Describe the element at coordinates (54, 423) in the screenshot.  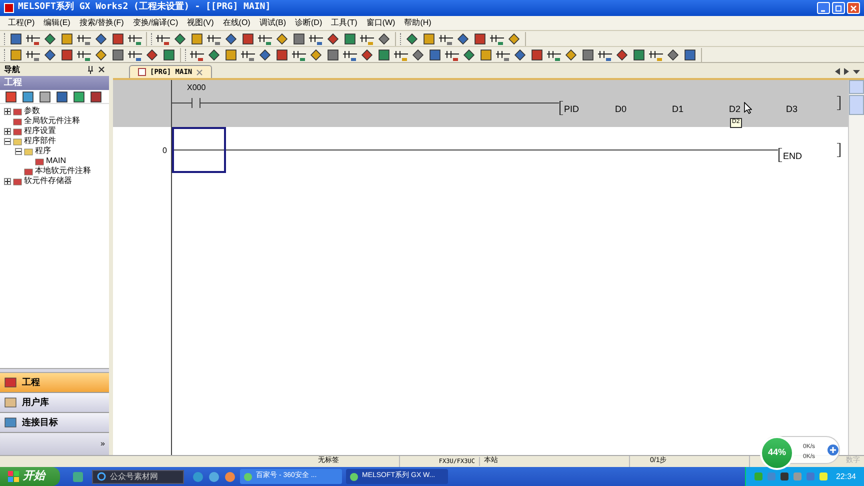
I see `nav-section-button: 连接目标` at that location.